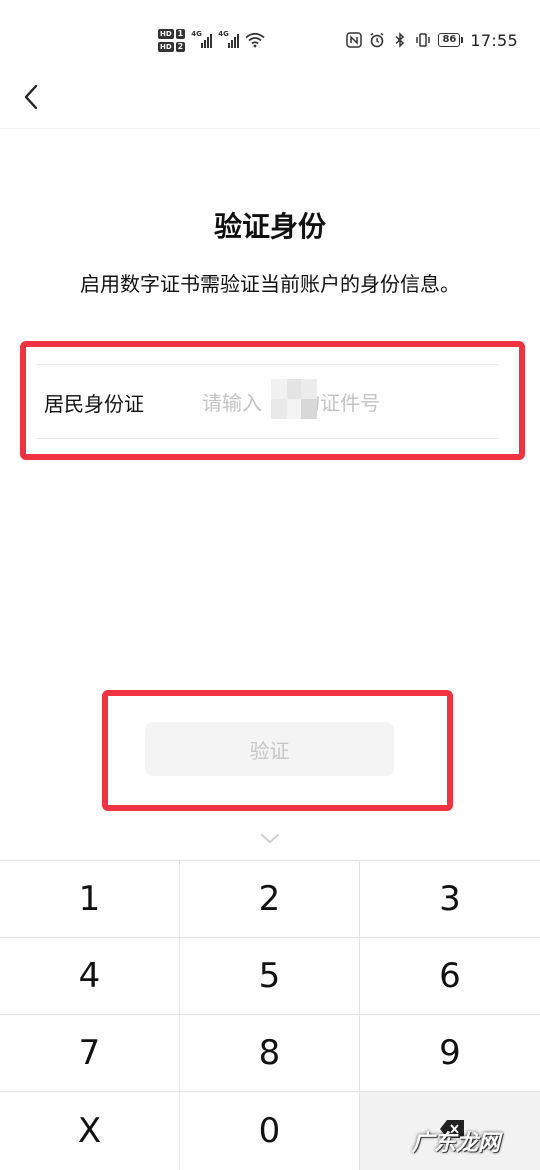 This screenshot has width=540, height=1170. Describe the element at coordinates (166, 33) in the screenshot. I see `sim1-hd-label: HD` at that location.